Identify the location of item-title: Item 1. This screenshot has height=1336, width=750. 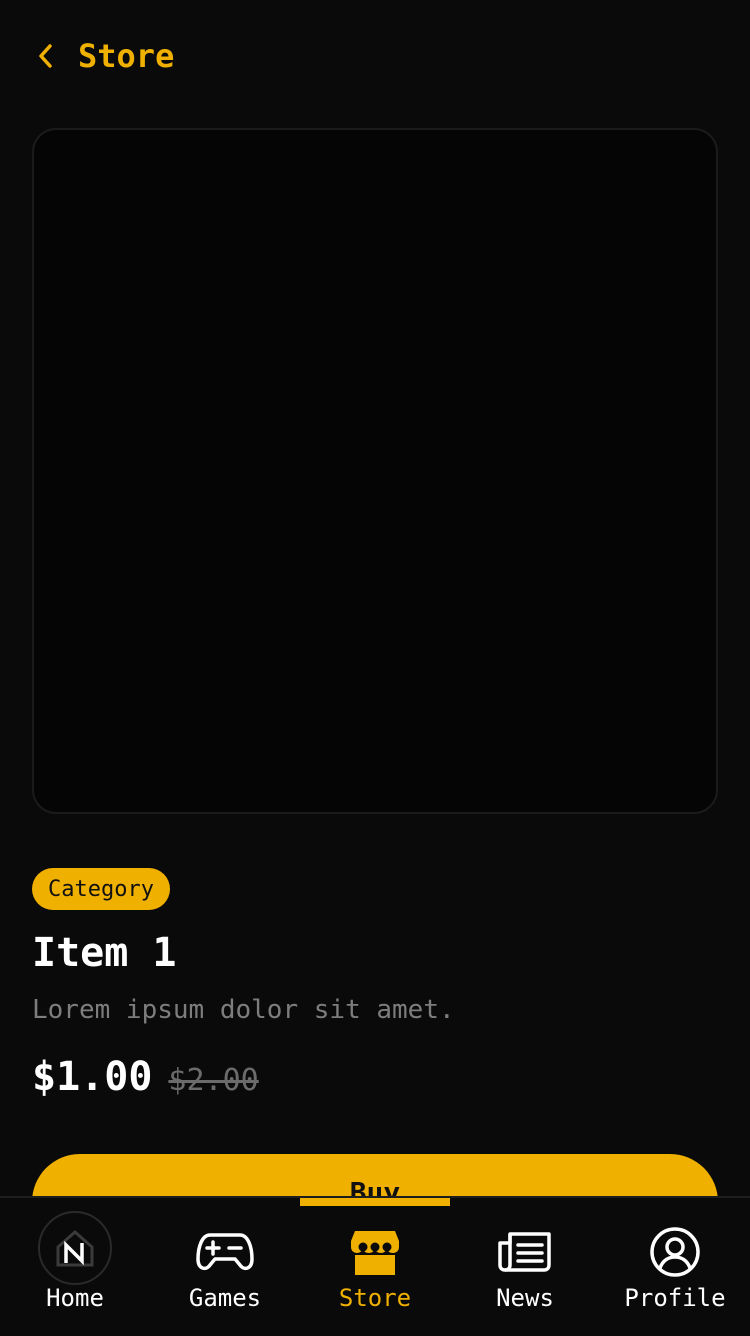
(104, 953).